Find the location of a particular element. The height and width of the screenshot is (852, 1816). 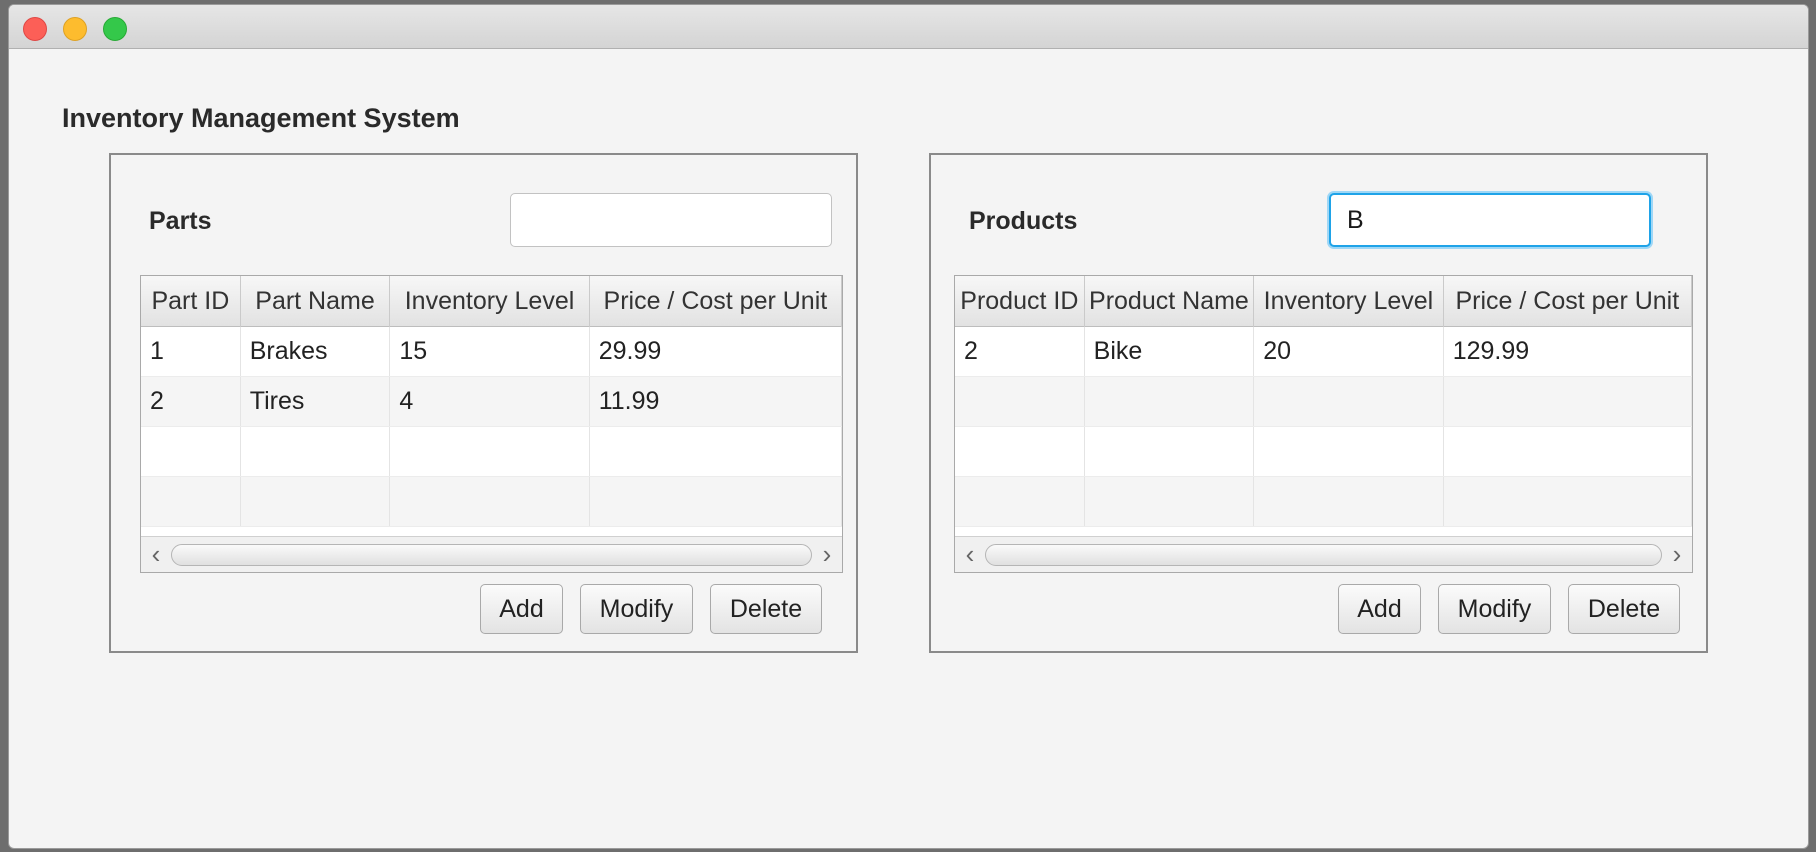

parts-modify-button: Modify is located at coordinates (636, 609).